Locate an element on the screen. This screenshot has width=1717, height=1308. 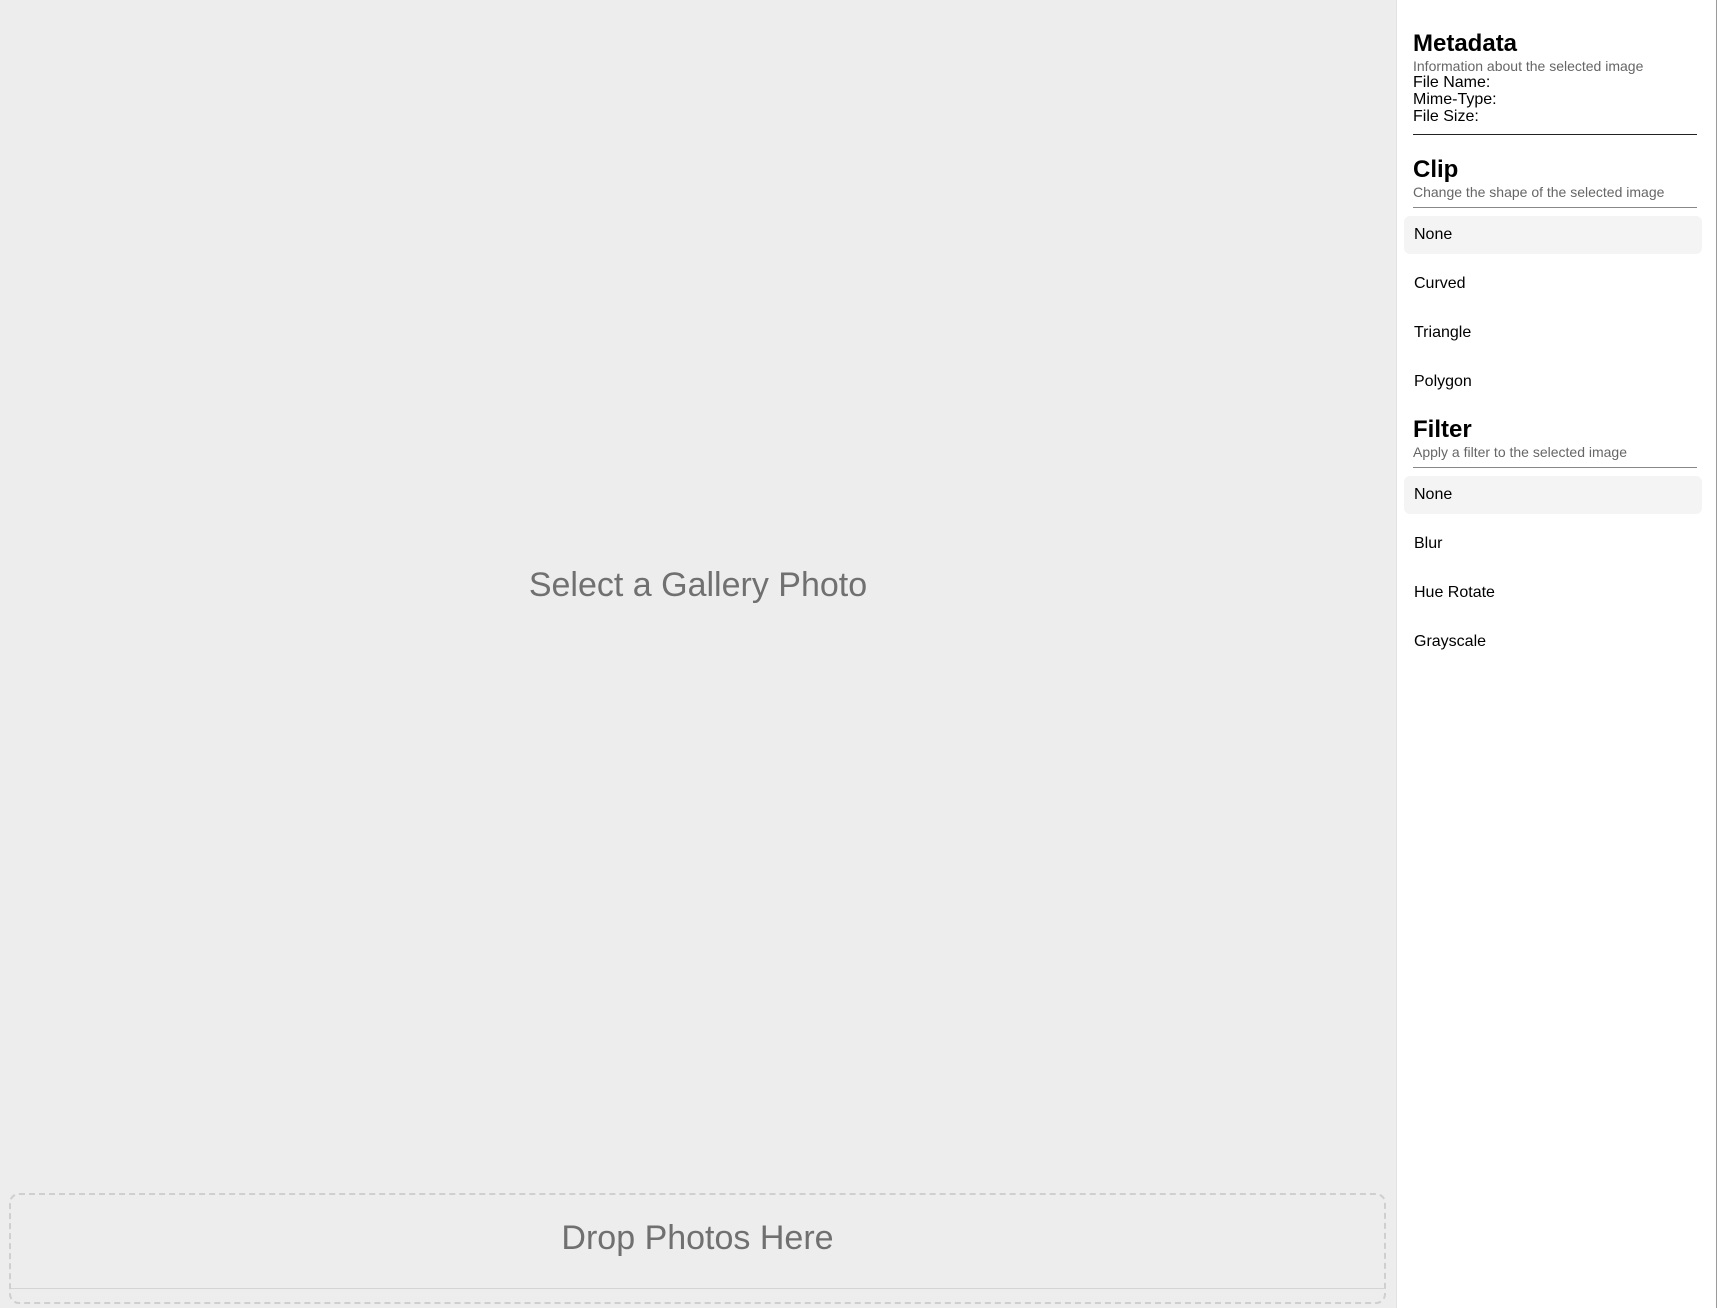
metadata-title: Metadata is located at coordinates (1465, 43).